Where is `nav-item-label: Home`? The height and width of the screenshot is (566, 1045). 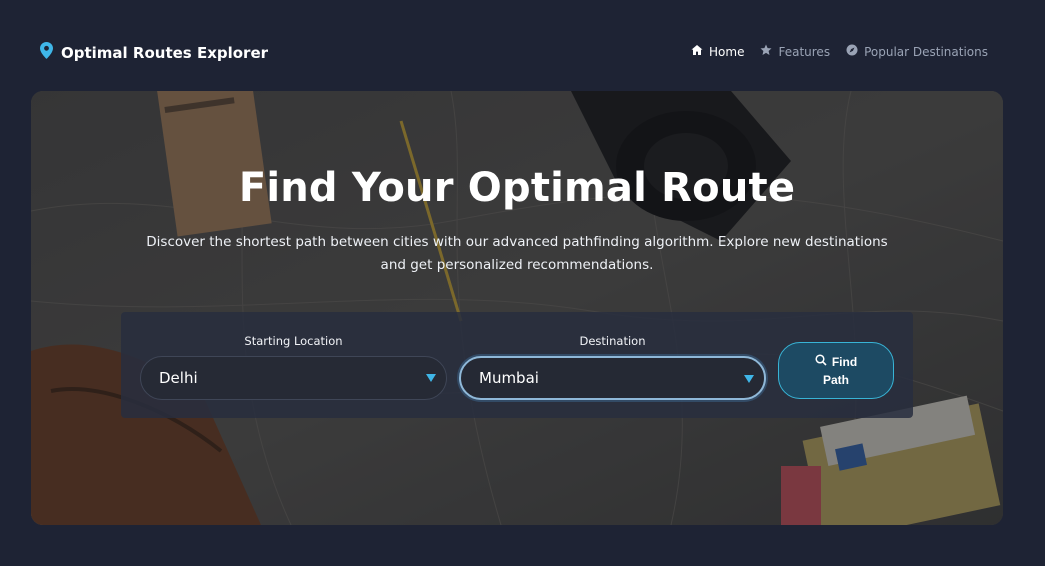
nav-item-label: Home is located at coordinates (727, 51).